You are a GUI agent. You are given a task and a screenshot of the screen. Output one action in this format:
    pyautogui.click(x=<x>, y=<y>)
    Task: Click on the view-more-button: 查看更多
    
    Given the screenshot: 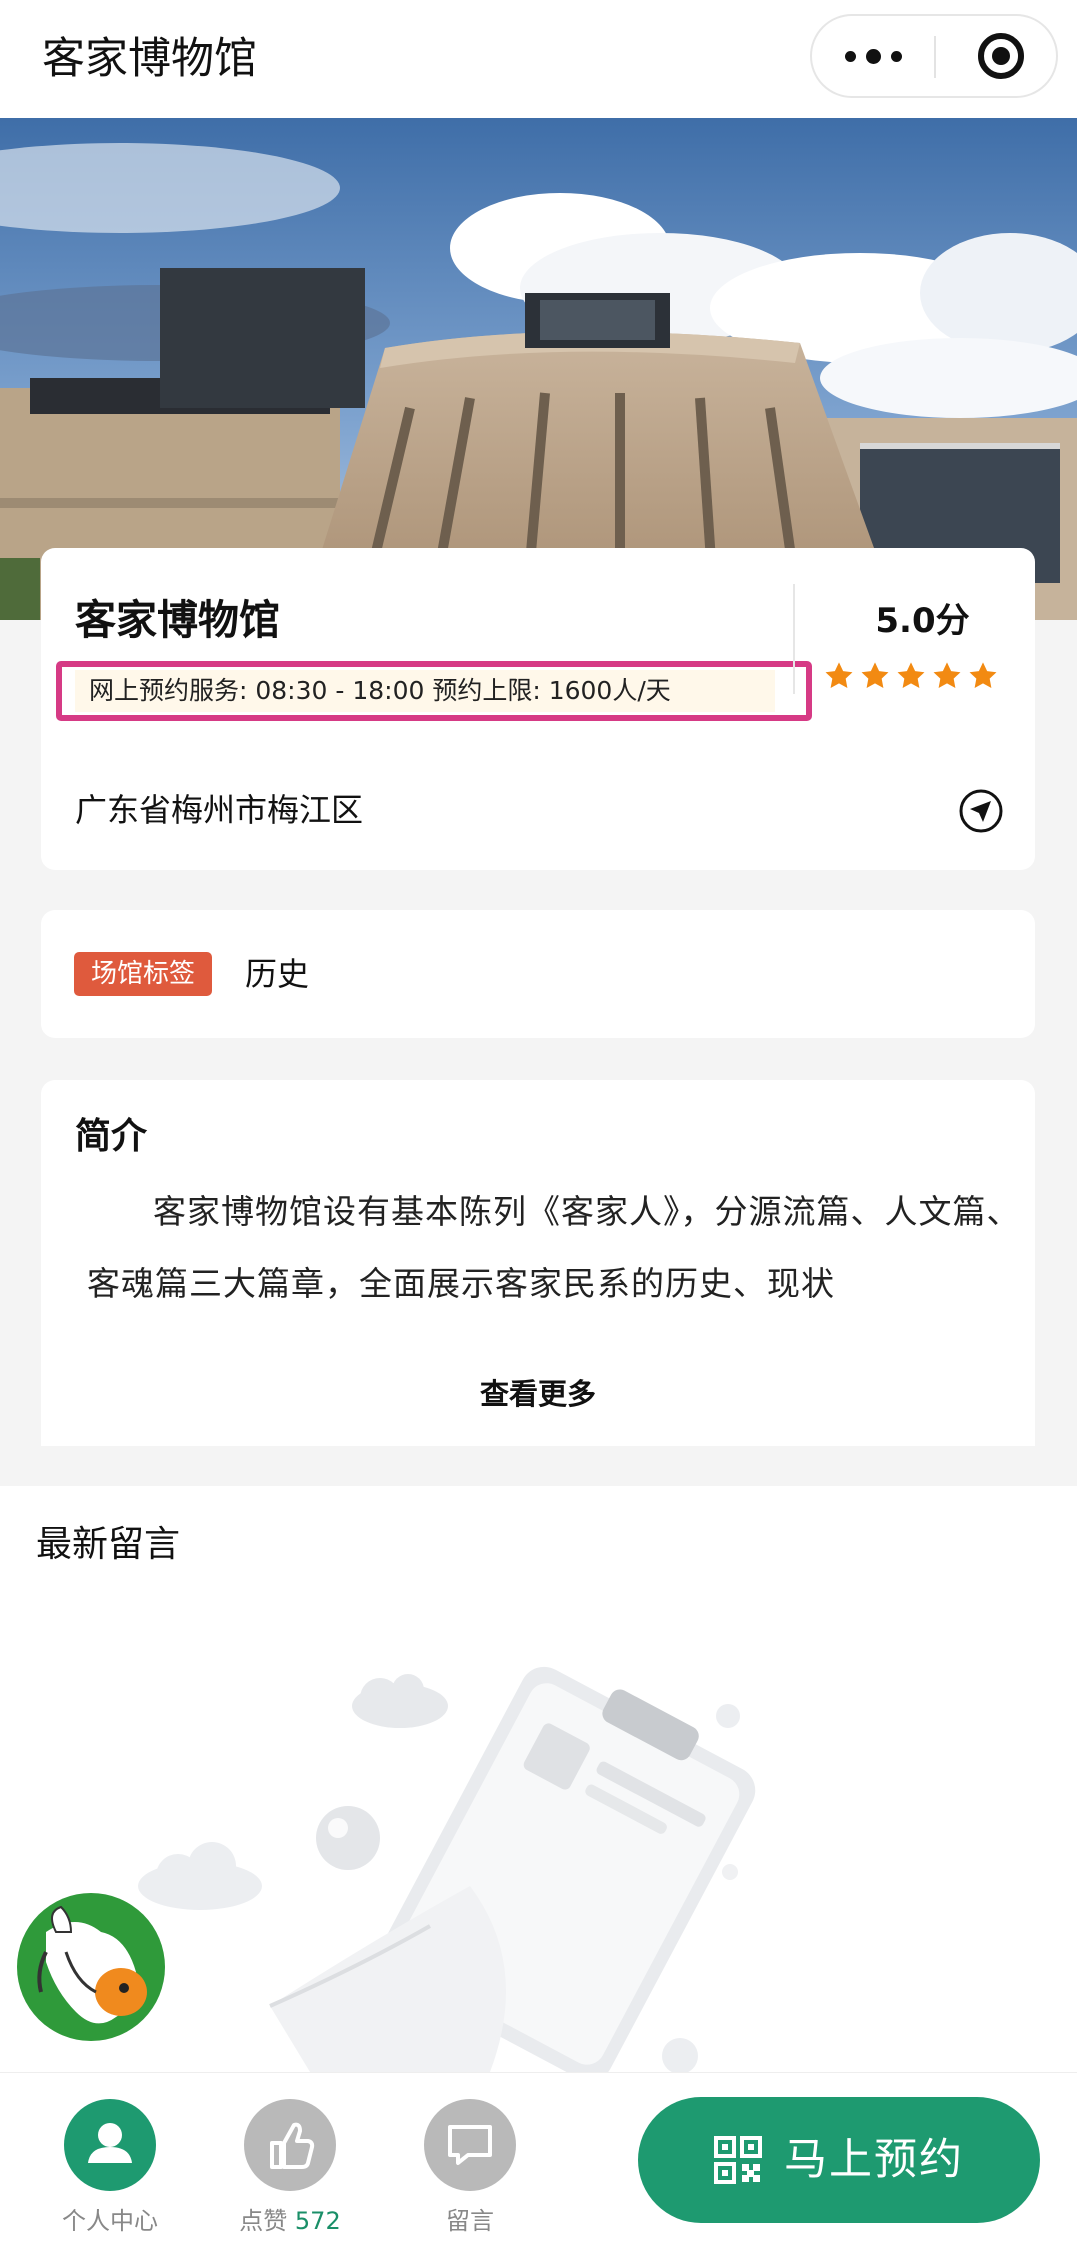 What is the action you would take?
    pyautogui.click(x=538, y=1394)
    